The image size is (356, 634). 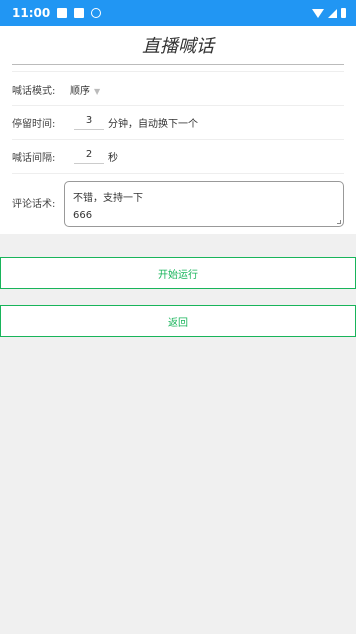 I want to click on comment-line: 不错，支持一下, so click(x=108, y=198).